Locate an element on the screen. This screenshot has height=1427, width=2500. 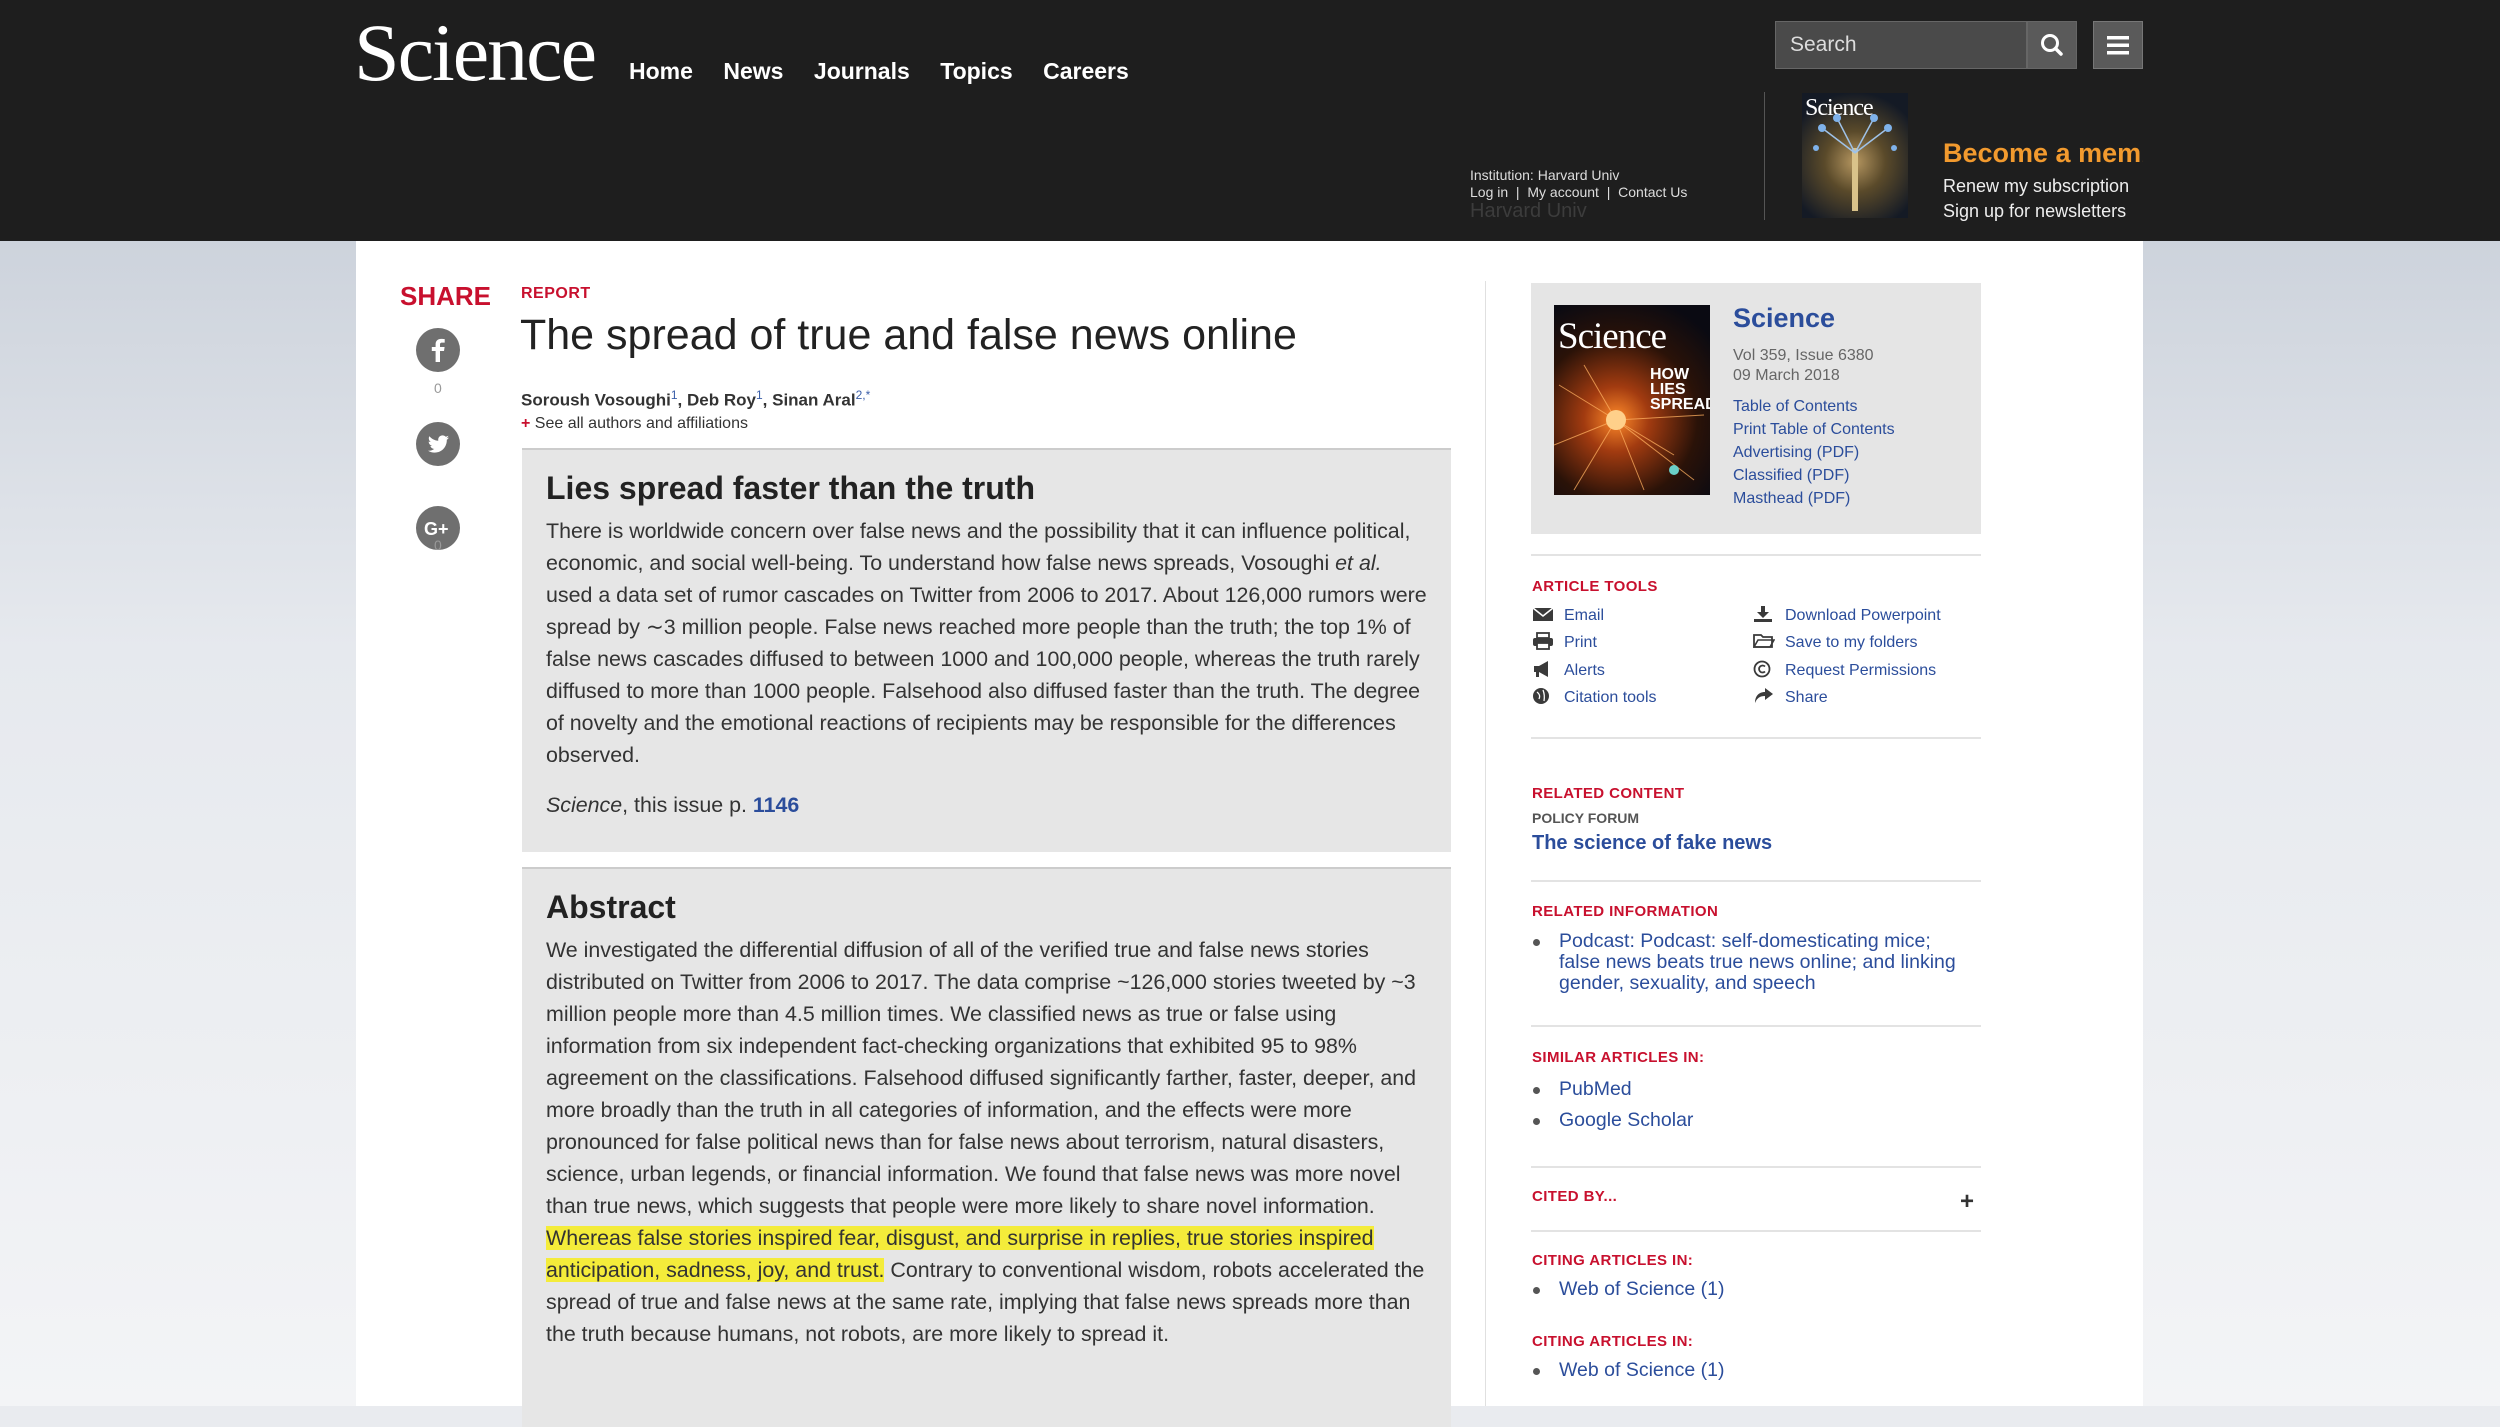
share-arrow-icon is located at coordinates (1764, 695).